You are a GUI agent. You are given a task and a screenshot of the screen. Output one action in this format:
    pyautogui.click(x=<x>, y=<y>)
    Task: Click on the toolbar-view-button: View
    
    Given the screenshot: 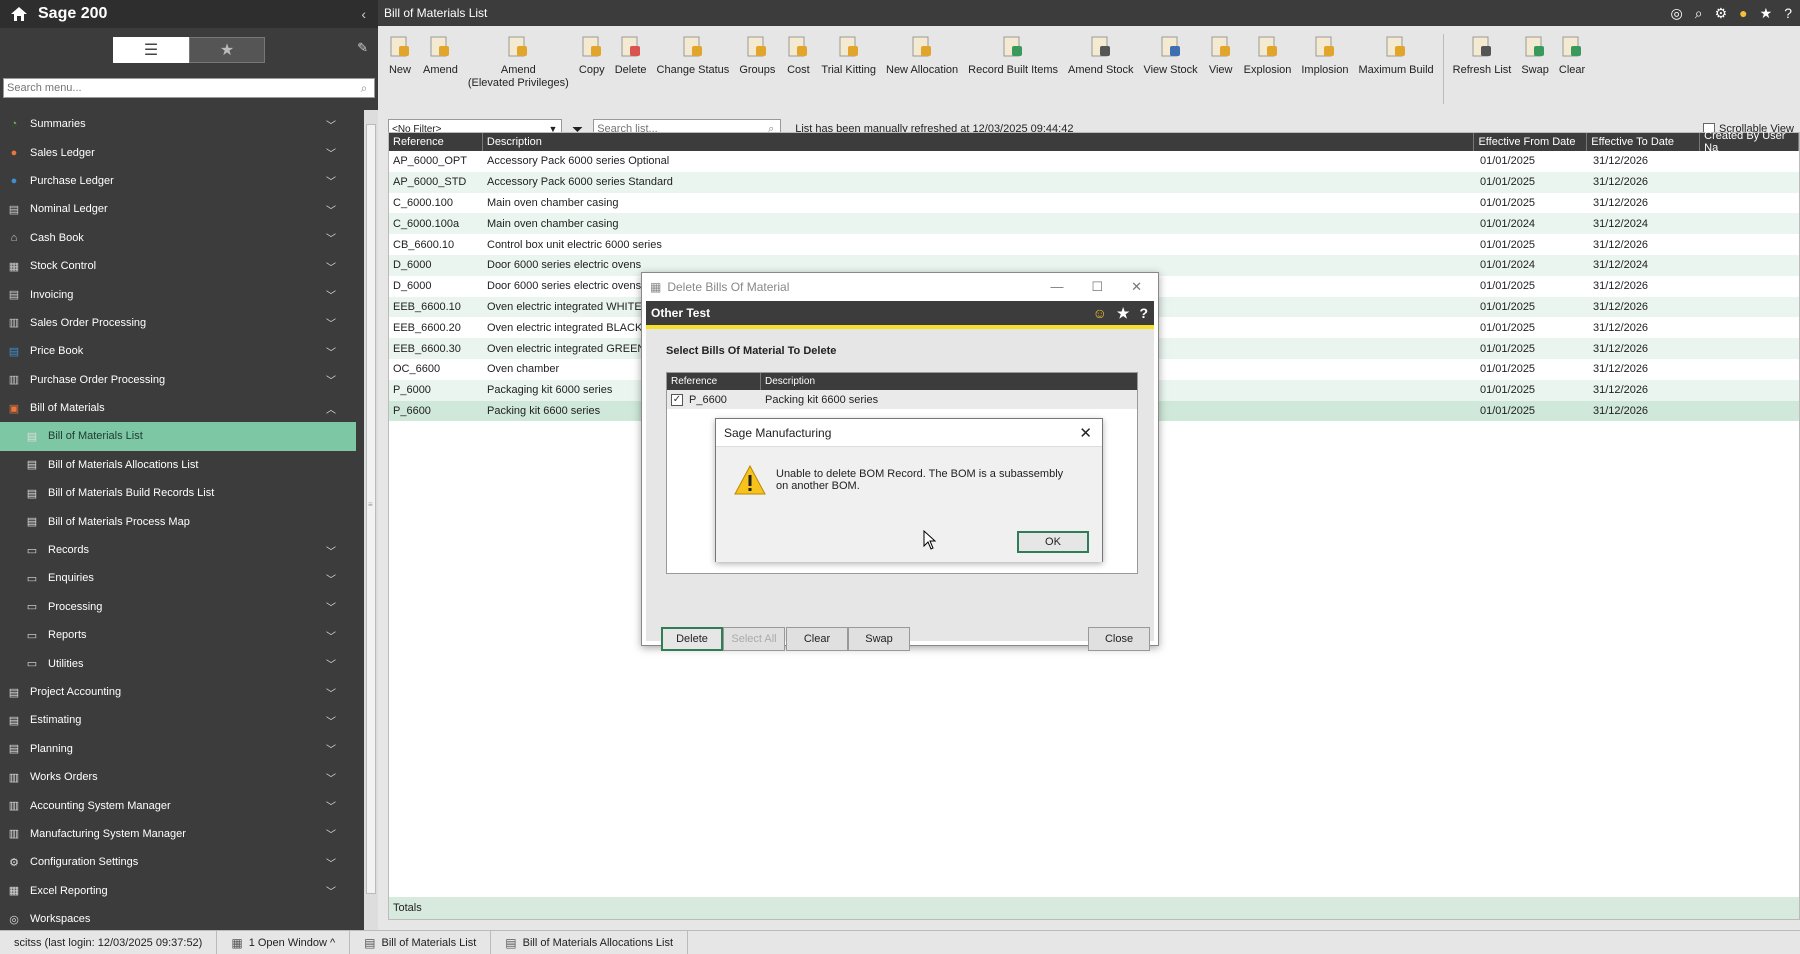 What is the action you would take?
    pyautogui.click(x=1221, y=55)
    